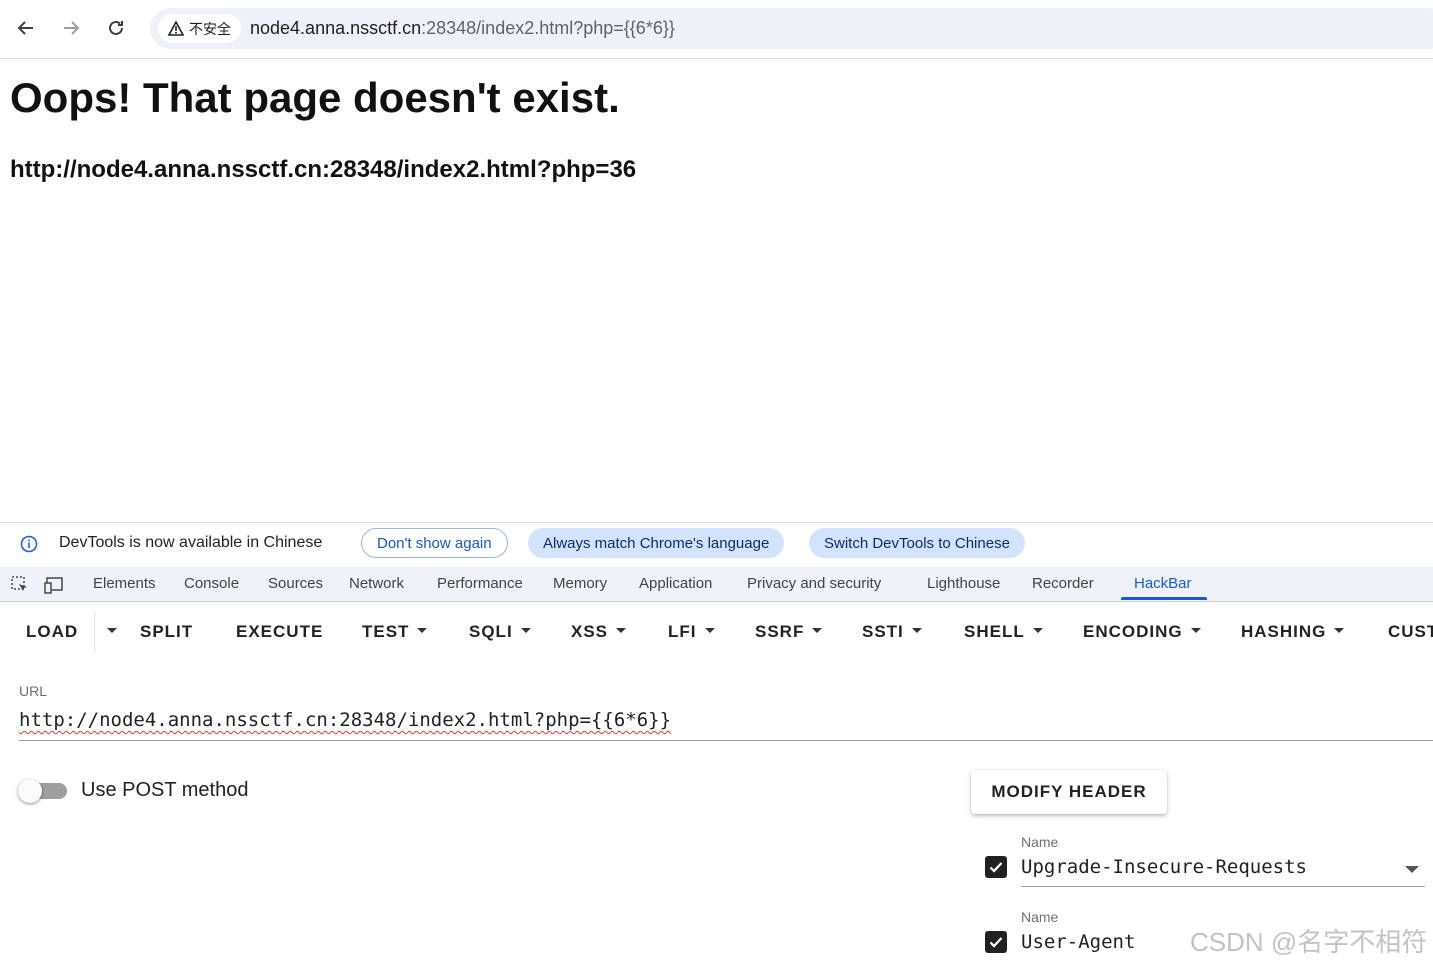  Describe the element at coordinates (166, 632) in the screenshot. I see `split-button: SPLIT` at that location.